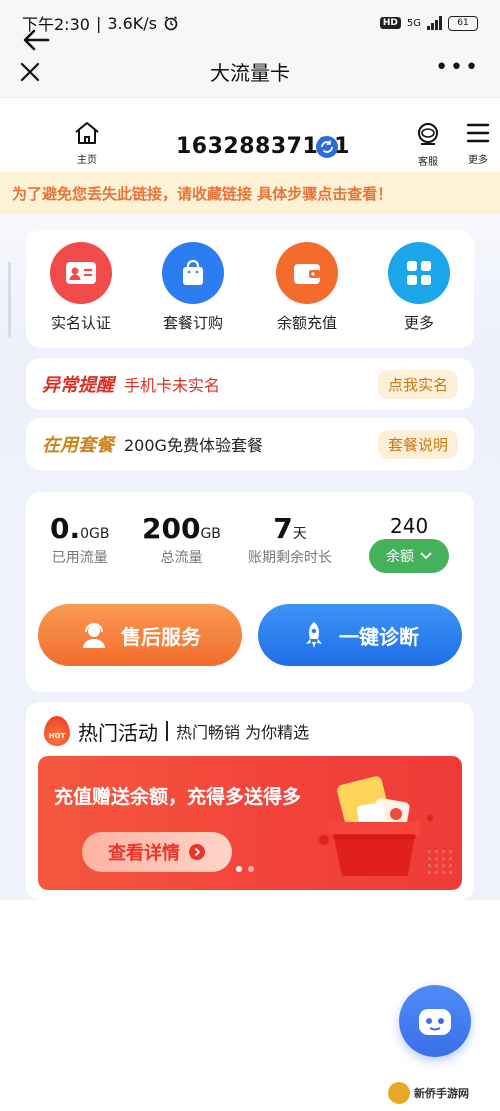 Image resolution: width=500 pixels, height=1111 pixels. What do you see at coordinates (417, 384) in the screenshot?
I see `realname-button: 点我实名` at bounding box center [417, 384].